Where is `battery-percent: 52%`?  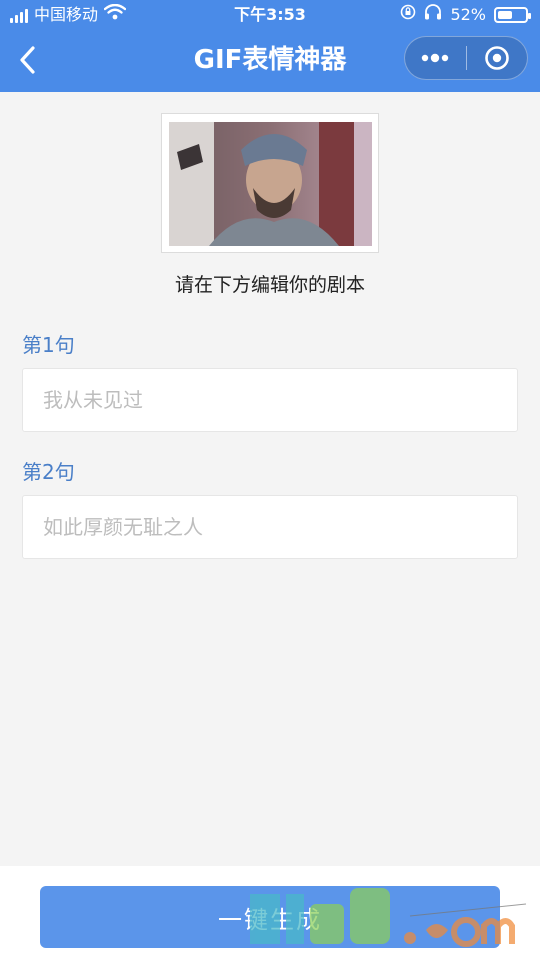 battery-percent: 52% is located at coordinates (468, 14).